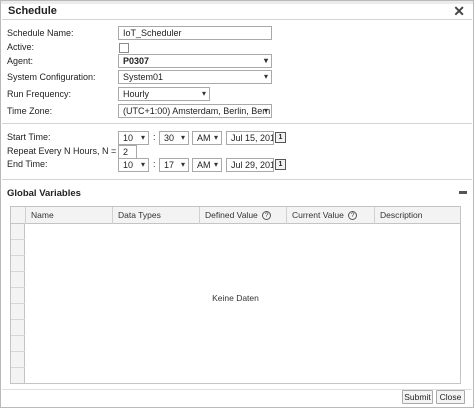 This screenshot has width=474, height=408. What do you see at coordinates (195, 33) in the screenshot?
I see `schedule-name-input: IoT_Scheduler` at bounding box center [195, 33].